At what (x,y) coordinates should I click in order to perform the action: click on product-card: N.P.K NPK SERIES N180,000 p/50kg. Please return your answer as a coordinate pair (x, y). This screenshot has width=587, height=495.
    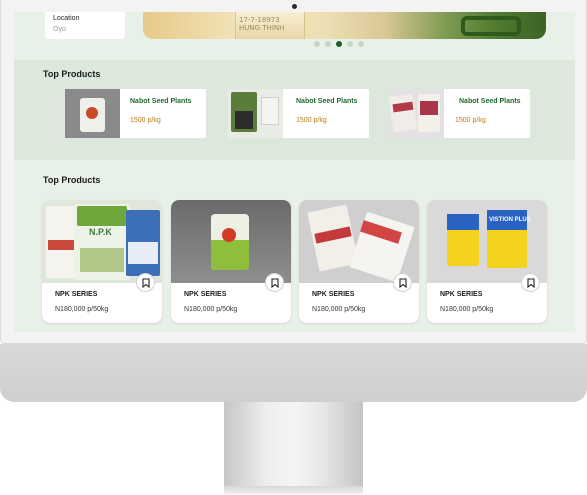
    Looking at the image, I should click on (102, 261).